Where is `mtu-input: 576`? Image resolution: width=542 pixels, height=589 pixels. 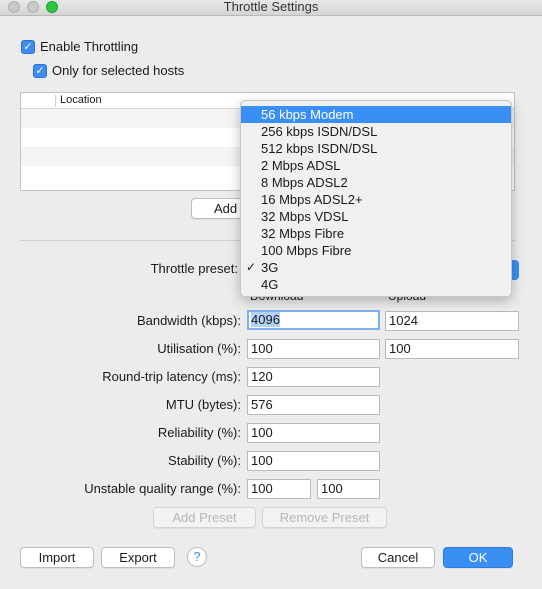
mtu-input: 576 is located at coordinates (313, 405).